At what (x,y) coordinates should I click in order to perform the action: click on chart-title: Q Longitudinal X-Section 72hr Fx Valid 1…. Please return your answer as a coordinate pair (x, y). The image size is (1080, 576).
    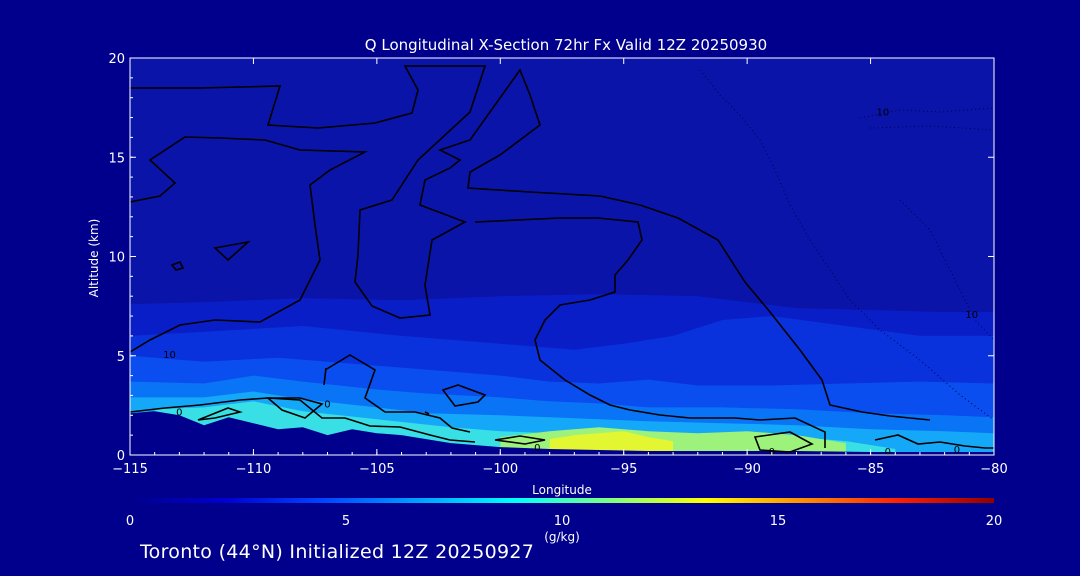
    Looking at the image, I should click on (566, 45).